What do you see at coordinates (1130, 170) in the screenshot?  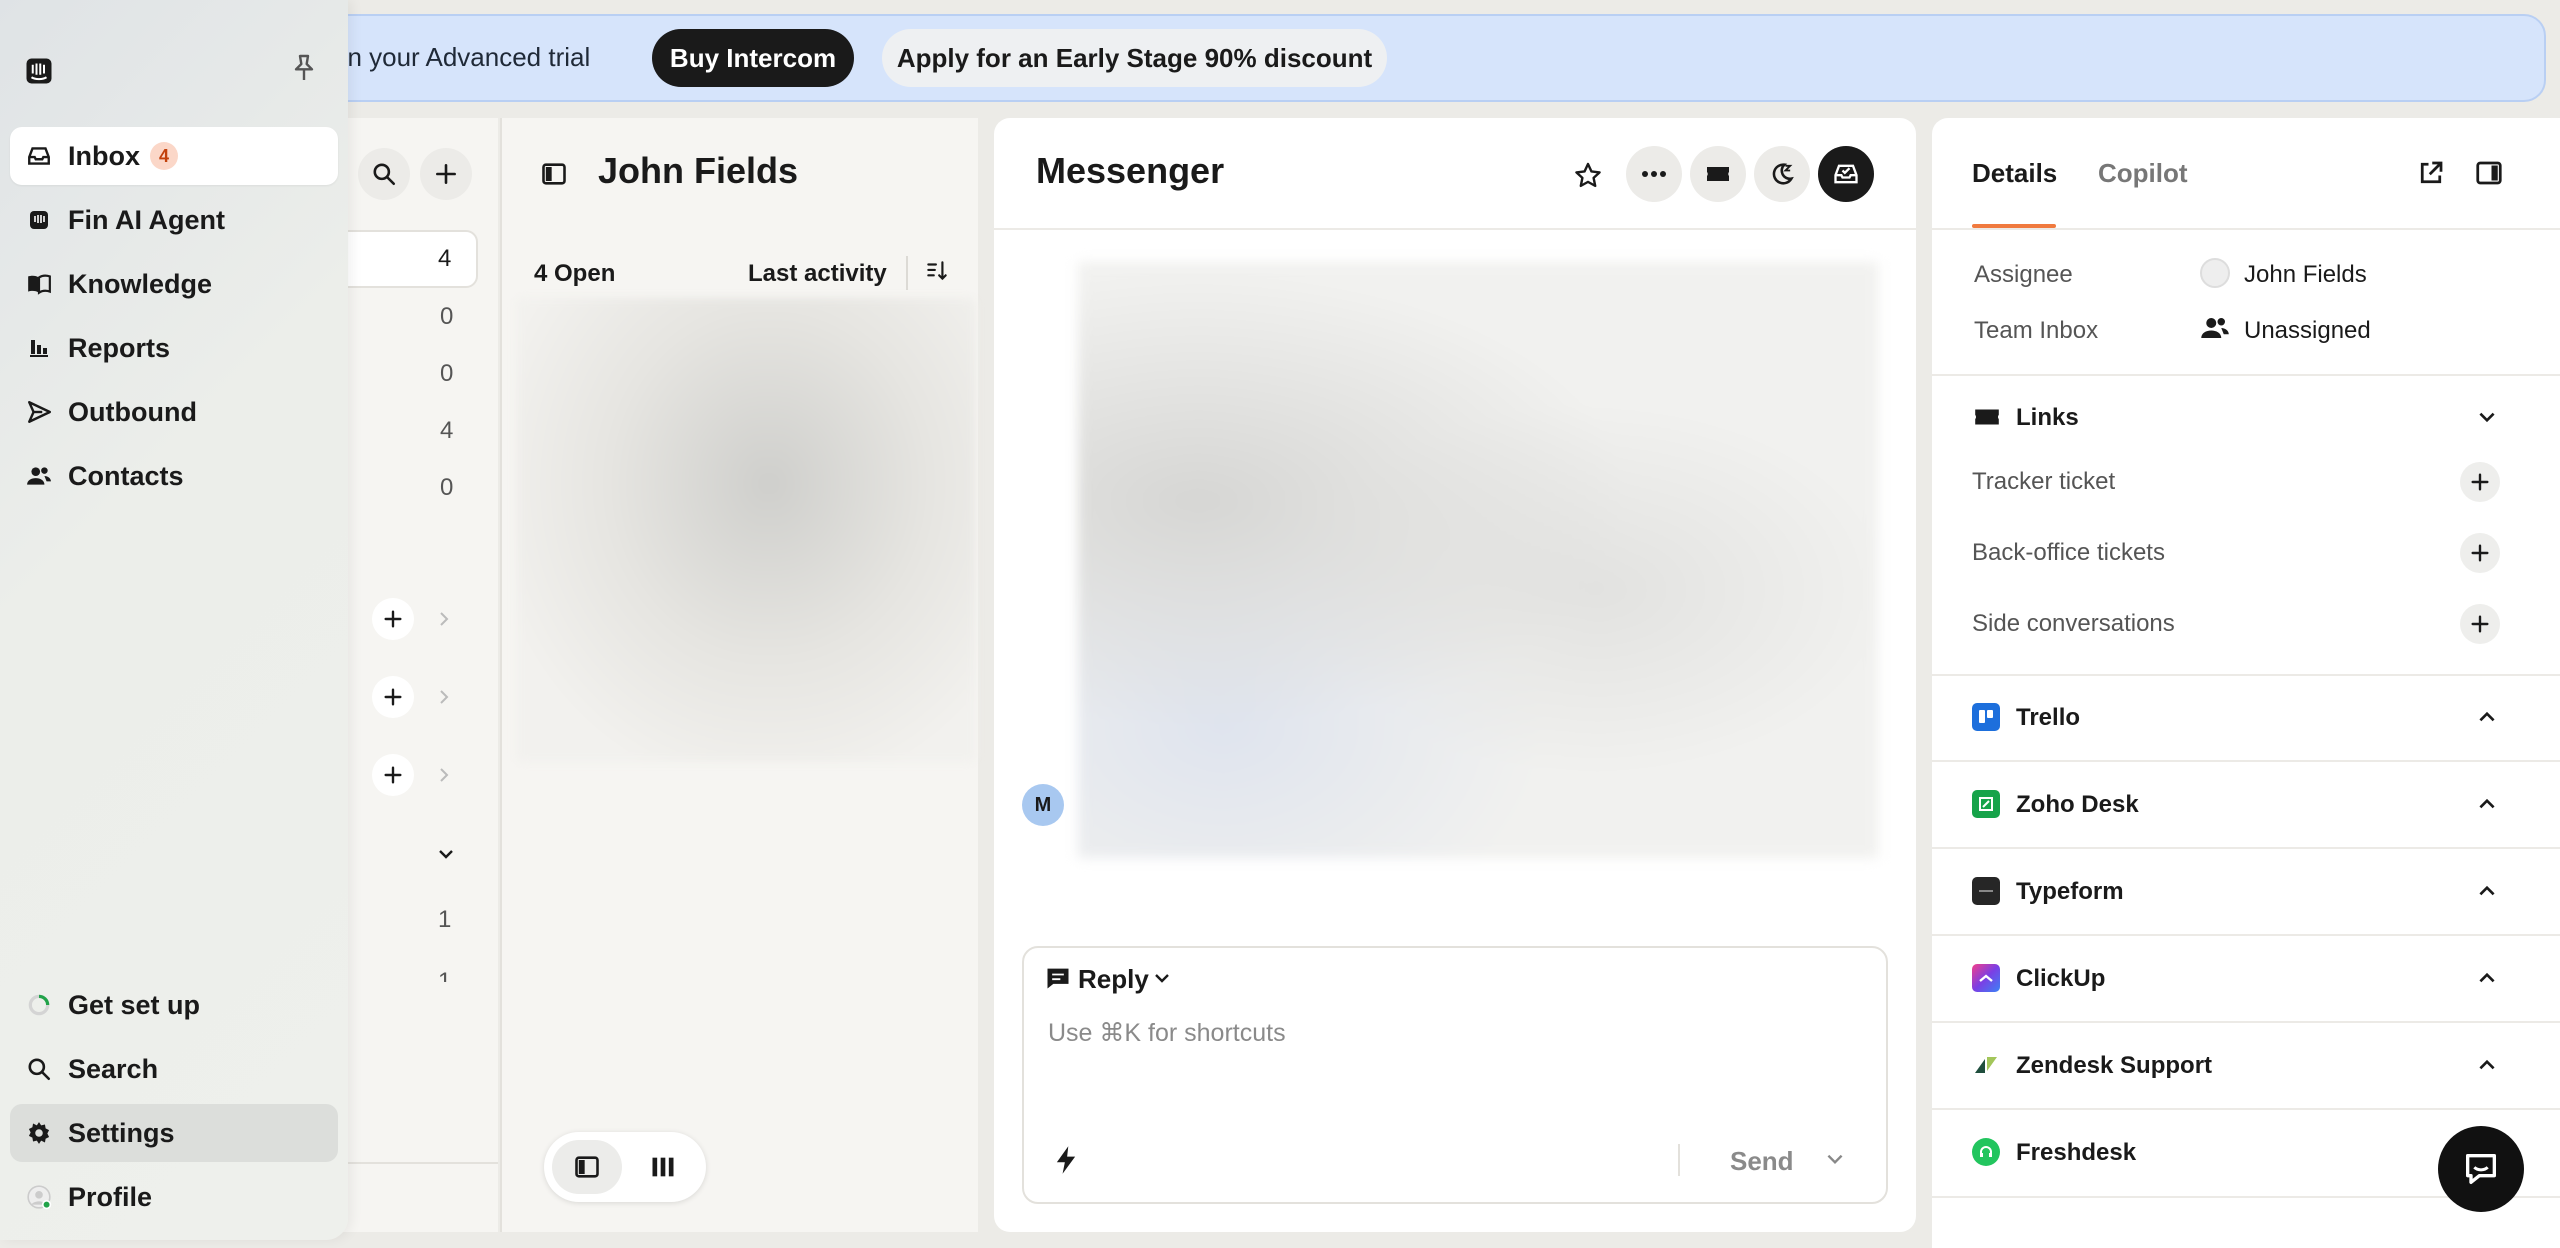 I see `messenger-title: Messenger` at bounding box center [1130, 170].